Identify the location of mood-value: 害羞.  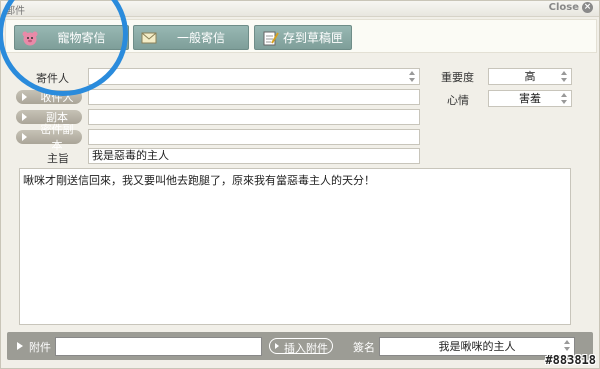
(530, 98).